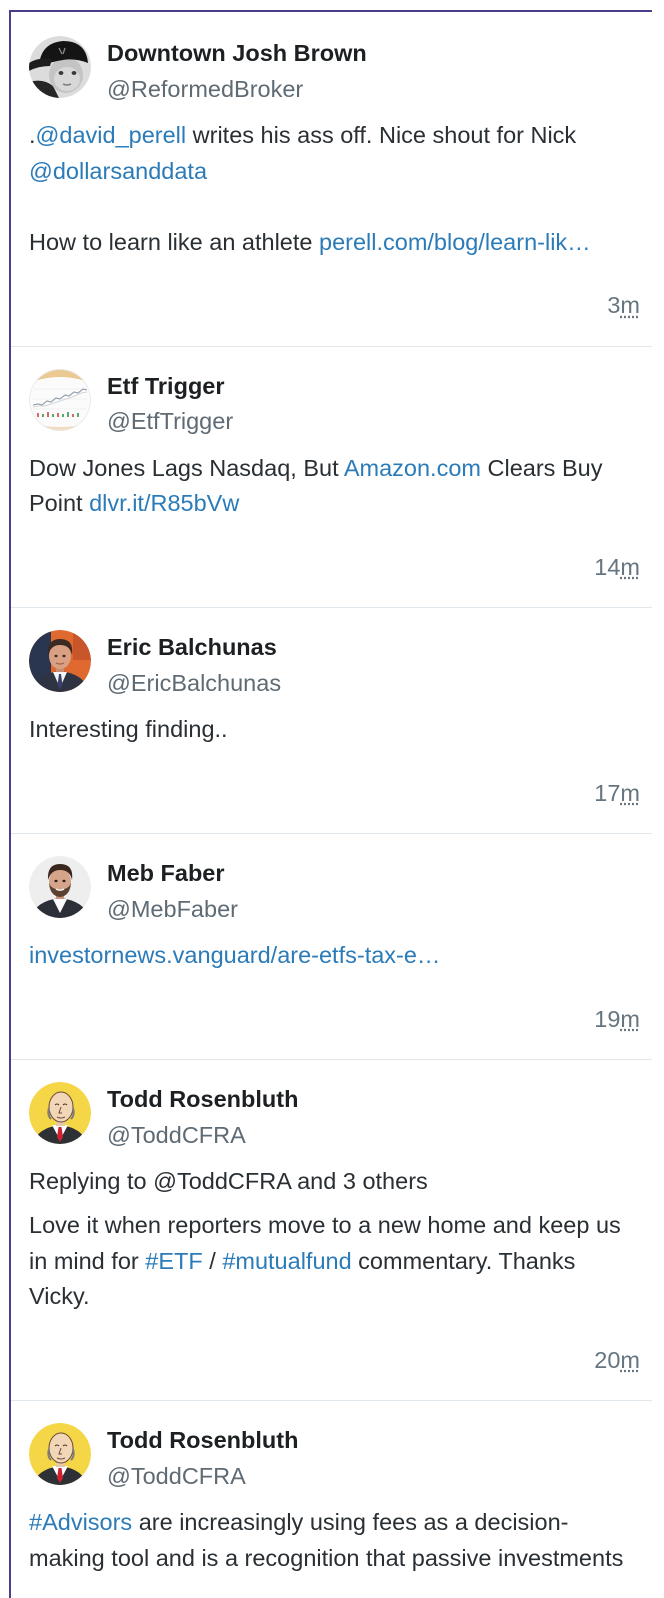  What do you see at coordinates (118, 171) in the screenshot?
I see `mention-link: @dollarsanddata` at bounding box center [118, 171].